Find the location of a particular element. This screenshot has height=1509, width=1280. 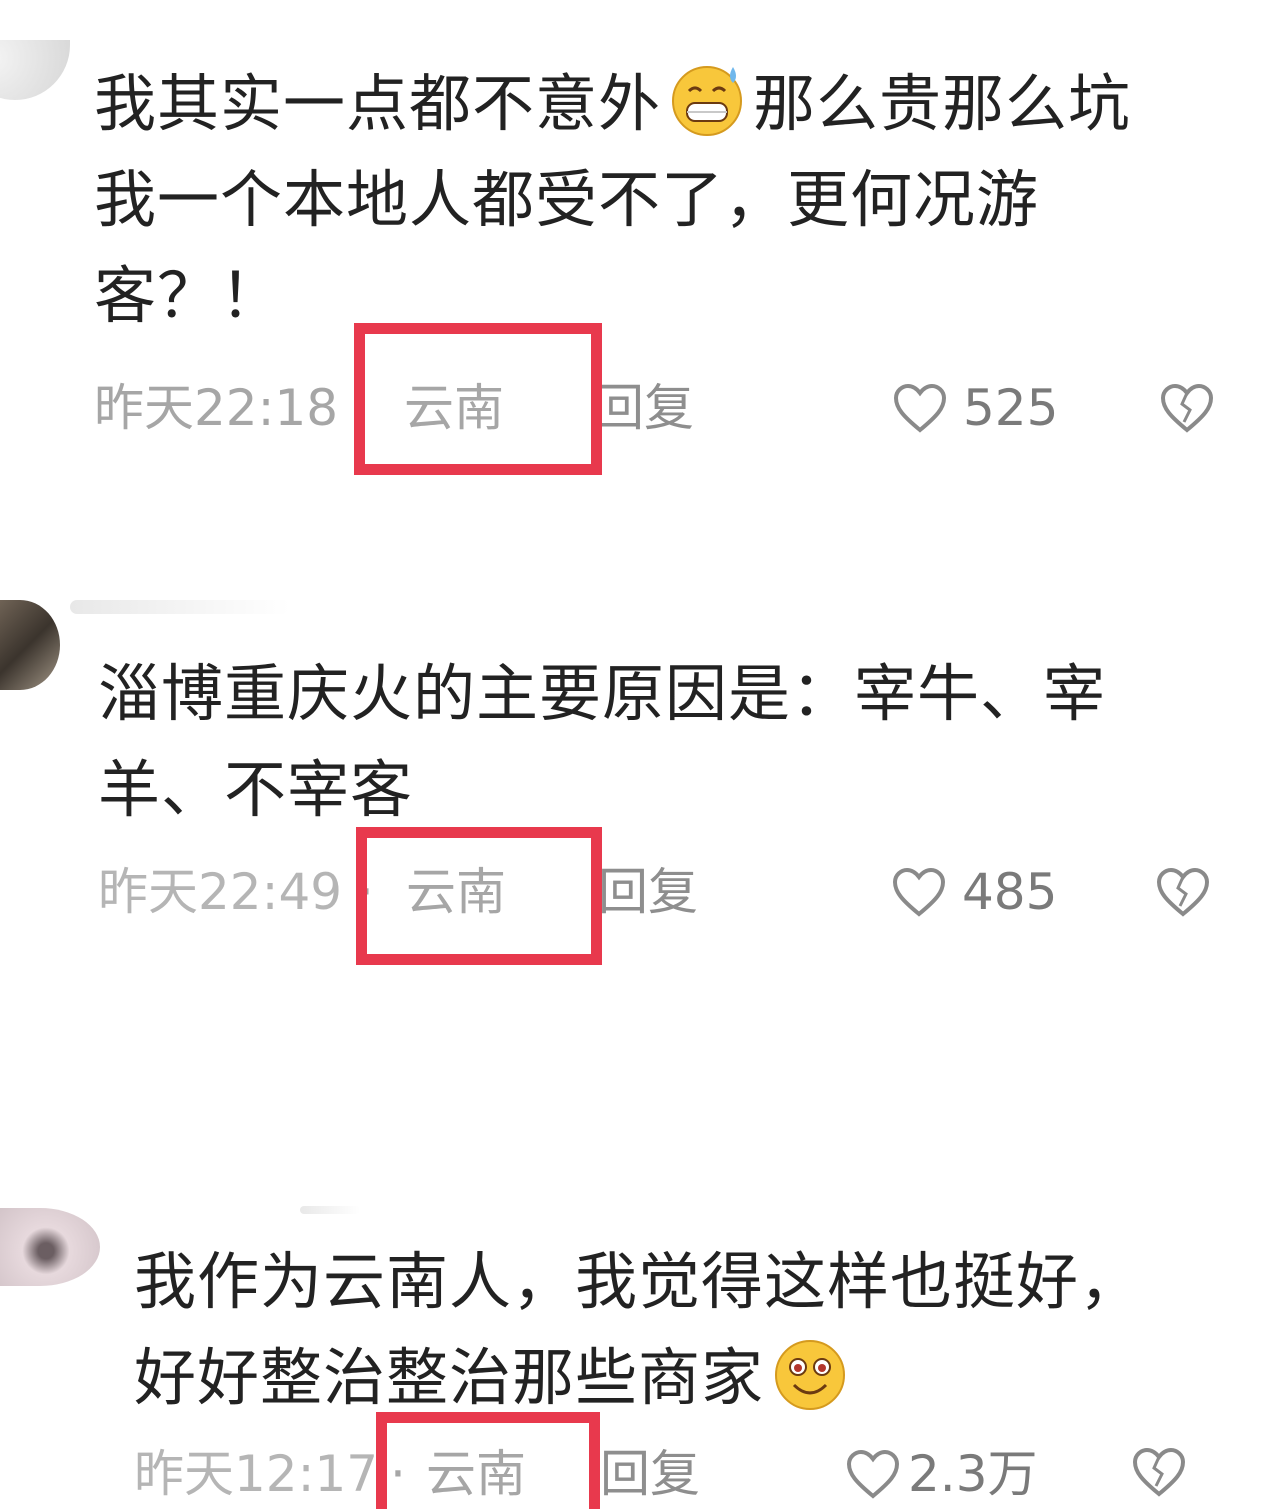

timestamp: 昨天22:49 is located at coordinates (220, 892).